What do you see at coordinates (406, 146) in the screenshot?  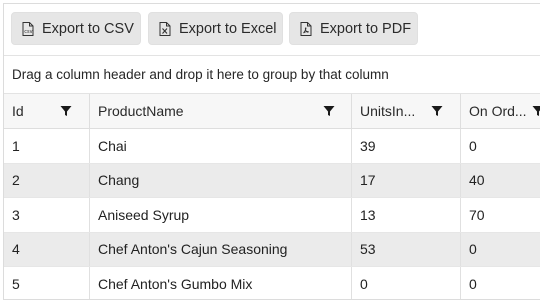 I see `cell-units-in-stock: 39` at bounding box center [406, 146].